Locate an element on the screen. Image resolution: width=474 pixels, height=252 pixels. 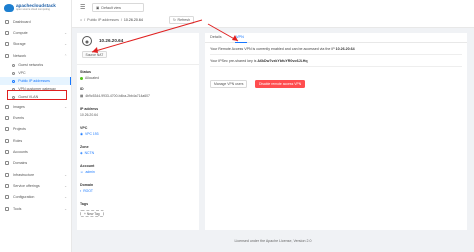
chevron-up-icon: ⌃ is located at coordinates (65, 55).